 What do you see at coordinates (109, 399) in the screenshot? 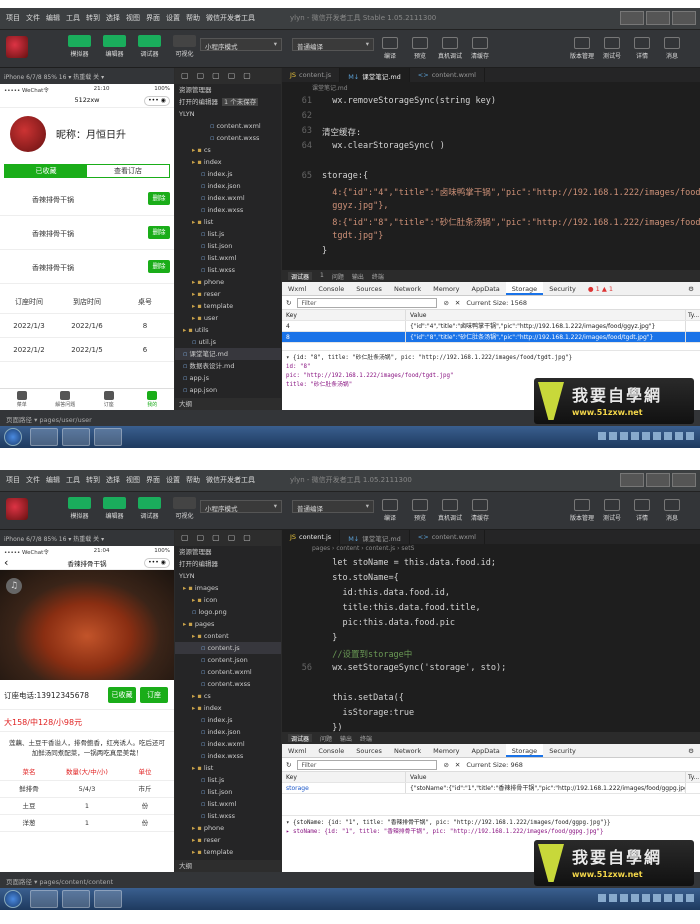
I see `tab-item-2: 订座` at bounding box center [109, 399].